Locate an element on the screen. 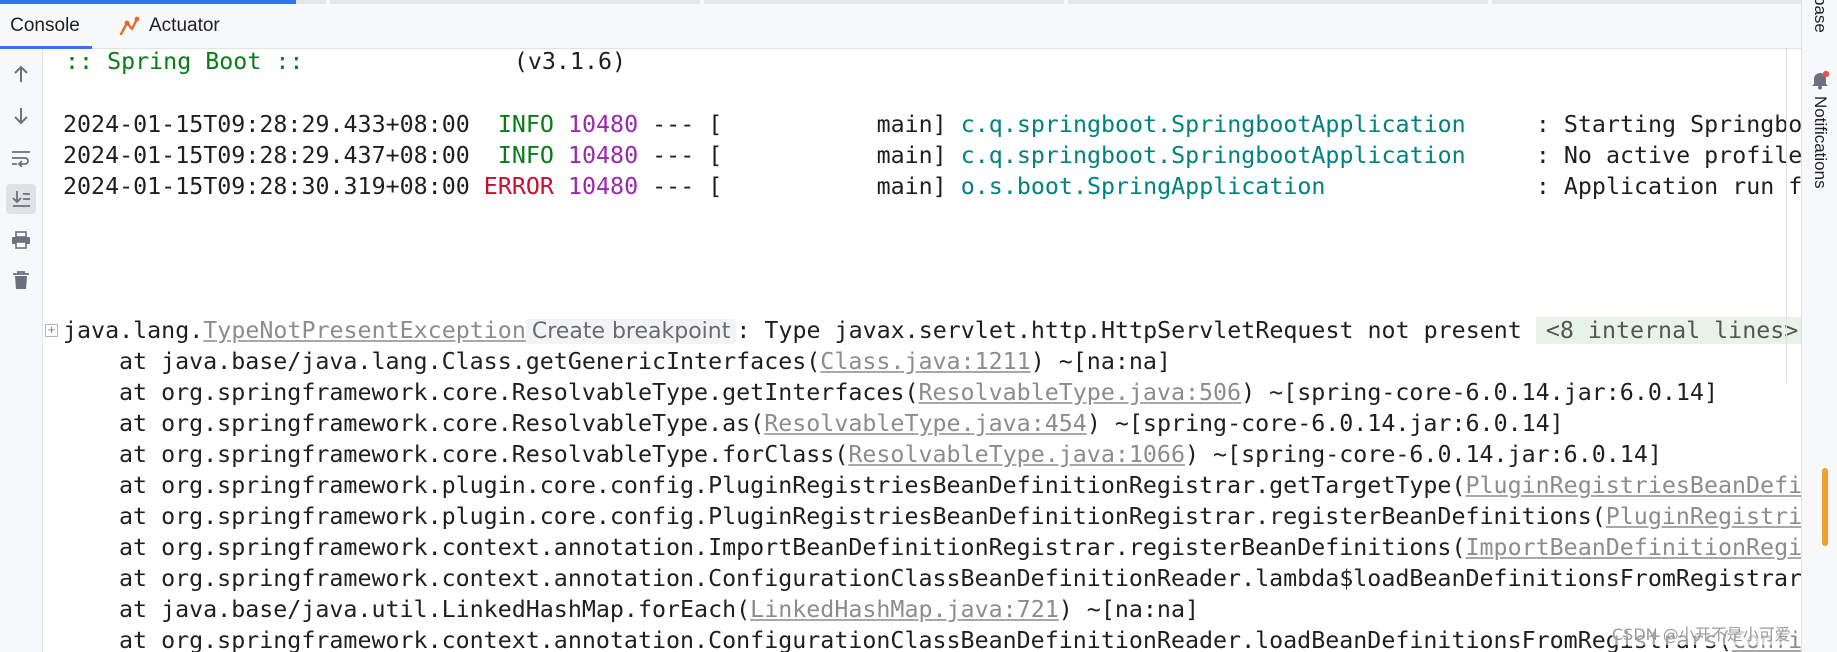  exception-class-link: TypeNotPresentException is located at coordinates (364, 330).